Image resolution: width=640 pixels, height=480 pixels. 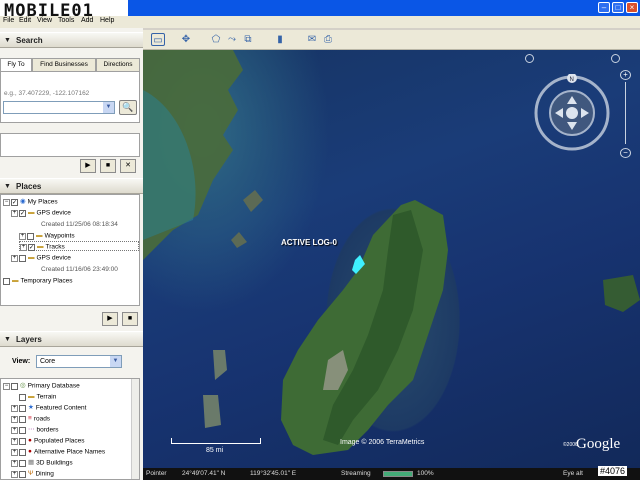 I want to click on layer-item: + ⋯ borders, so click(x=35, y=430).